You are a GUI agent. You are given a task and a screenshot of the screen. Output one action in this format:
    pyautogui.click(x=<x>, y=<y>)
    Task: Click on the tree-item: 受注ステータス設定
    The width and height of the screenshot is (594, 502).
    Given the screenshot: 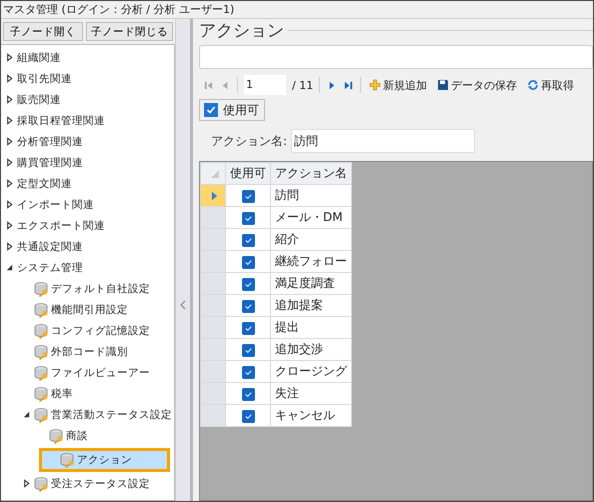 What is the action you would take?
    pyautogui.click(x=87, y=483)
    